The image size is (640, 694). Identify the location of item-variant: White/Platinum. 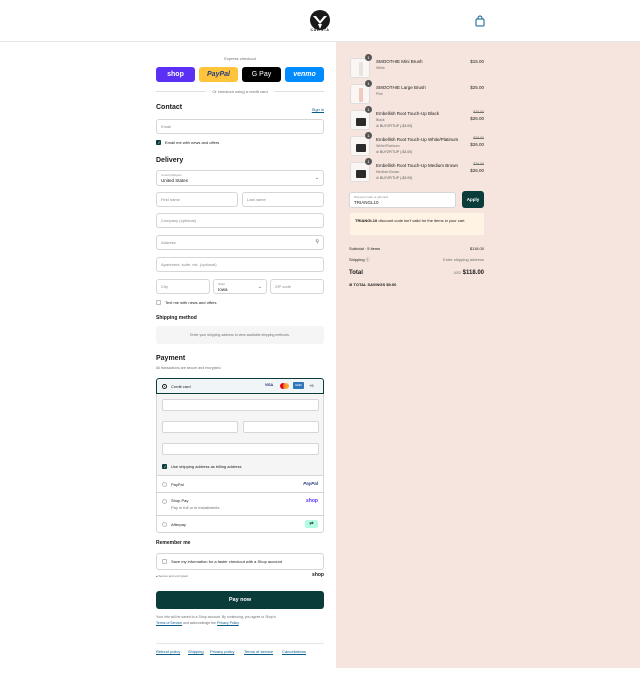
(388, 146).